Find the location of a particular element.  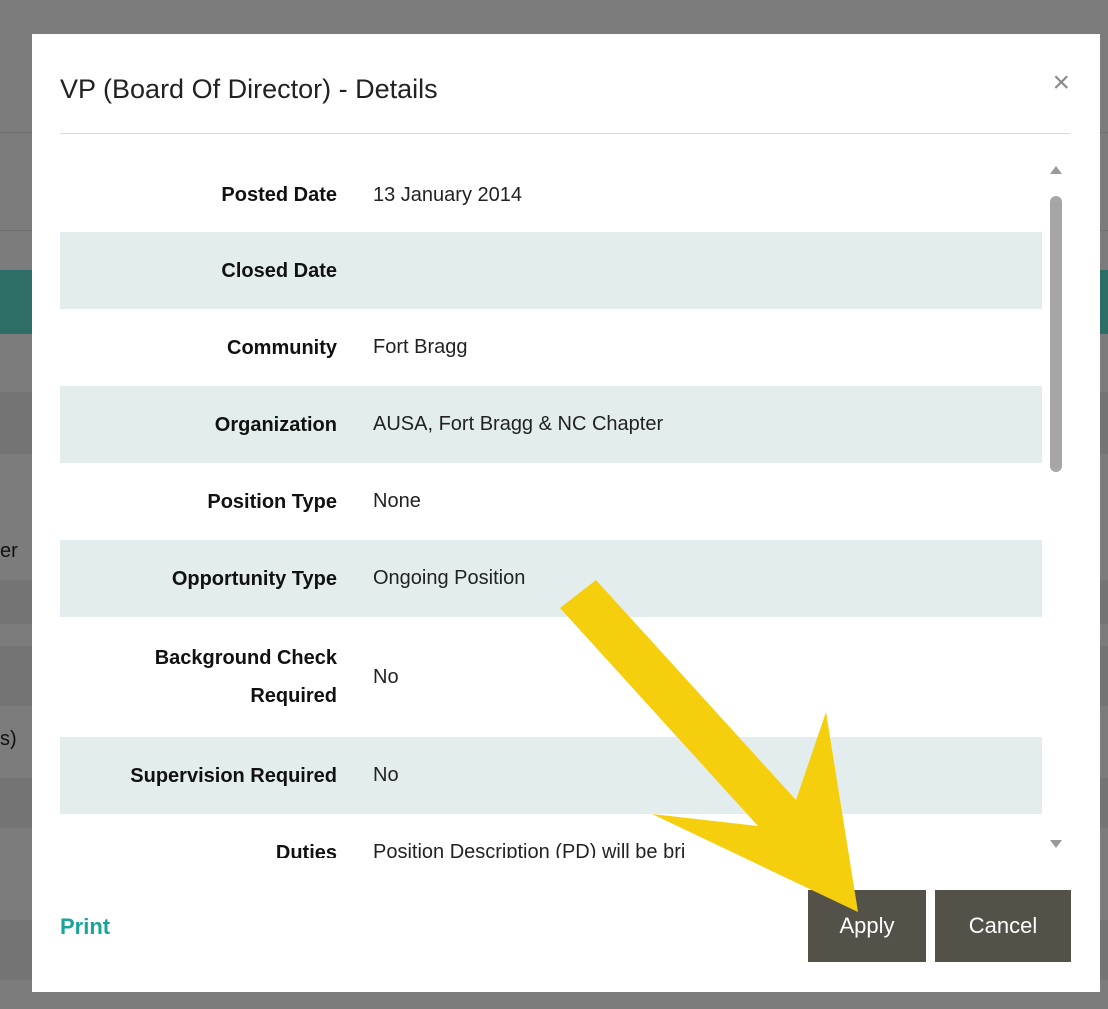

scrollbar-thumb is located at coordinates (1056, 334).